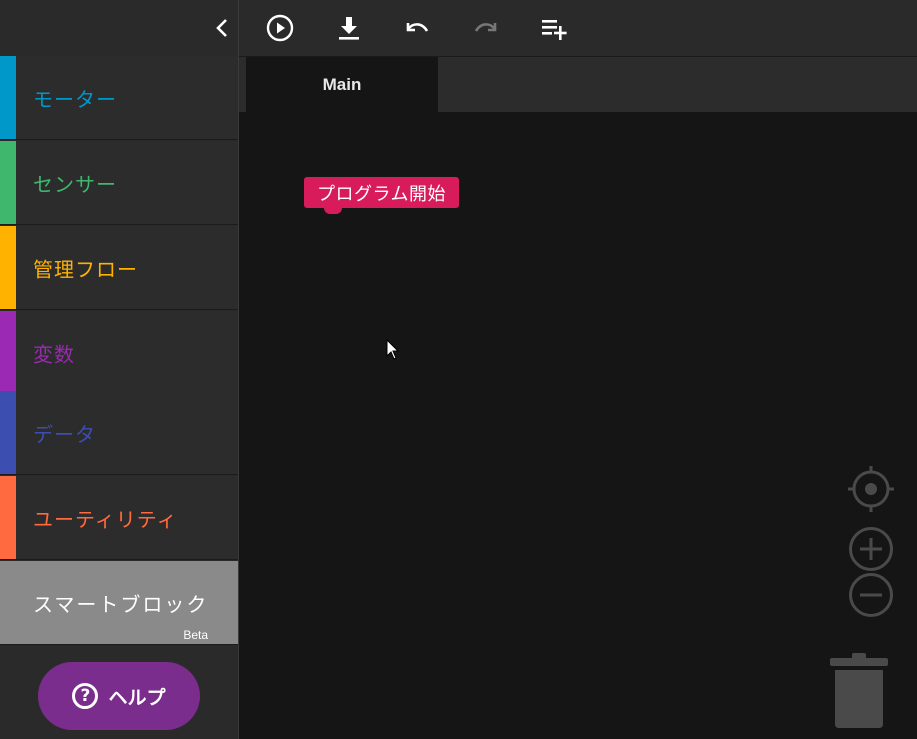  What do you see at coordinates (119, 353) in the screenshot?
I see `category-variables: 変数` at bounding box center [119, 353].